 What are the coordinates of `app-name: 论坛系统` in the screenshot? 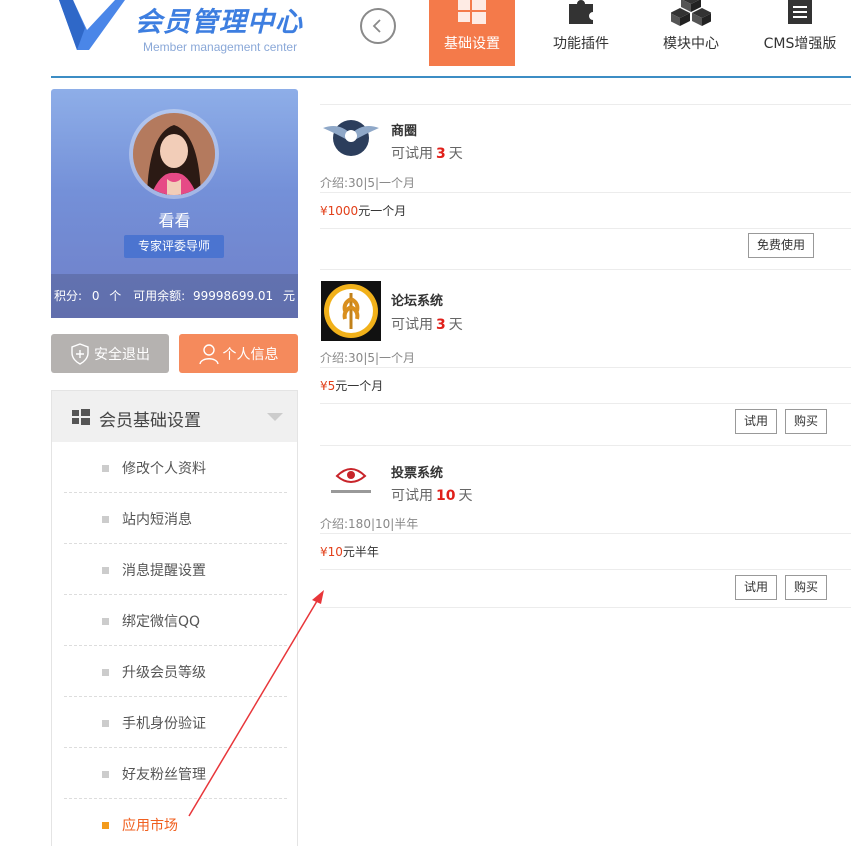 It's located at (417, 299).